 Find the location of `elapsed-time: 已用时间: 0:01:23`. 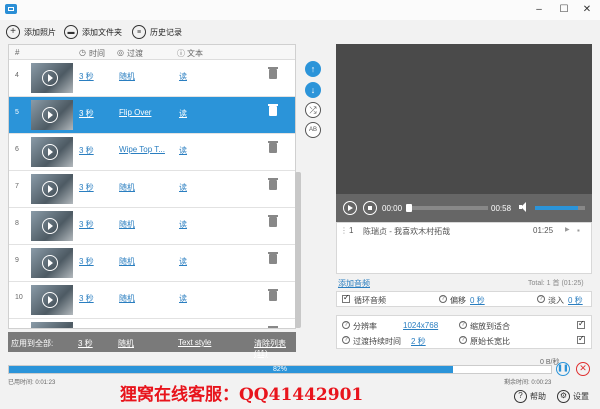

elapsed-time: 已用时间: 0:01:23 is located at coordinates (32, 383).